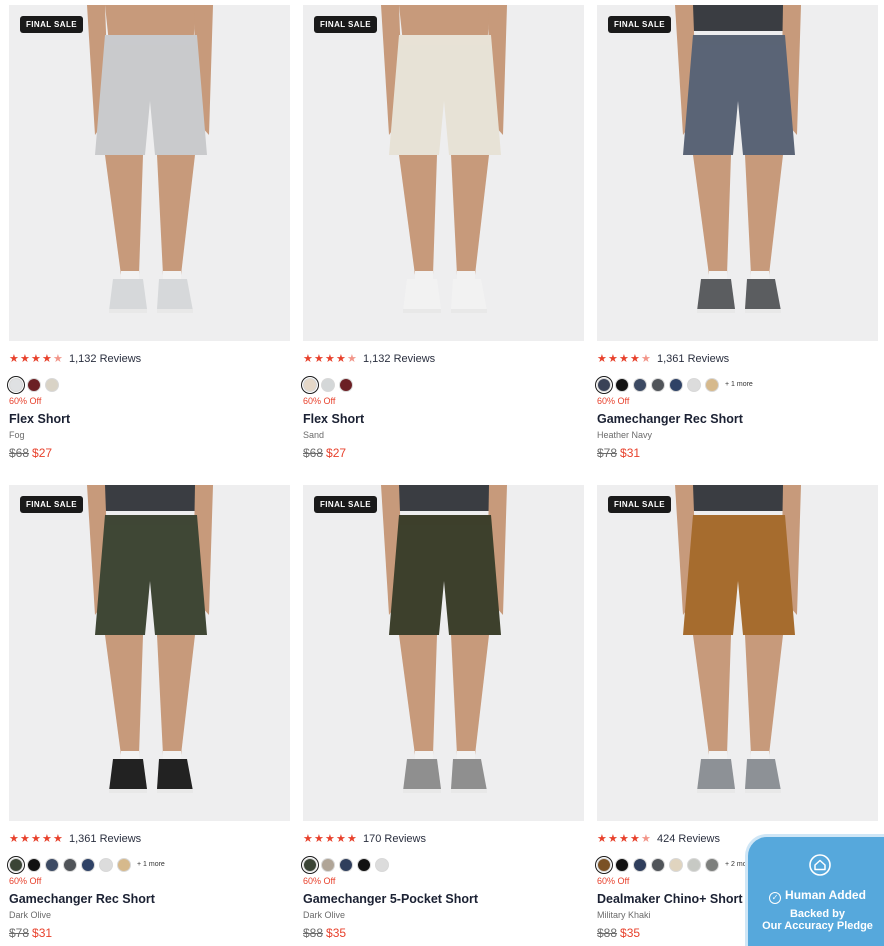 The image size is (884, 946). What do you see at coordinates (688, 839) in the screenshot?
I see `review-count: 424 Reviews` at bounding box center [688, 839].